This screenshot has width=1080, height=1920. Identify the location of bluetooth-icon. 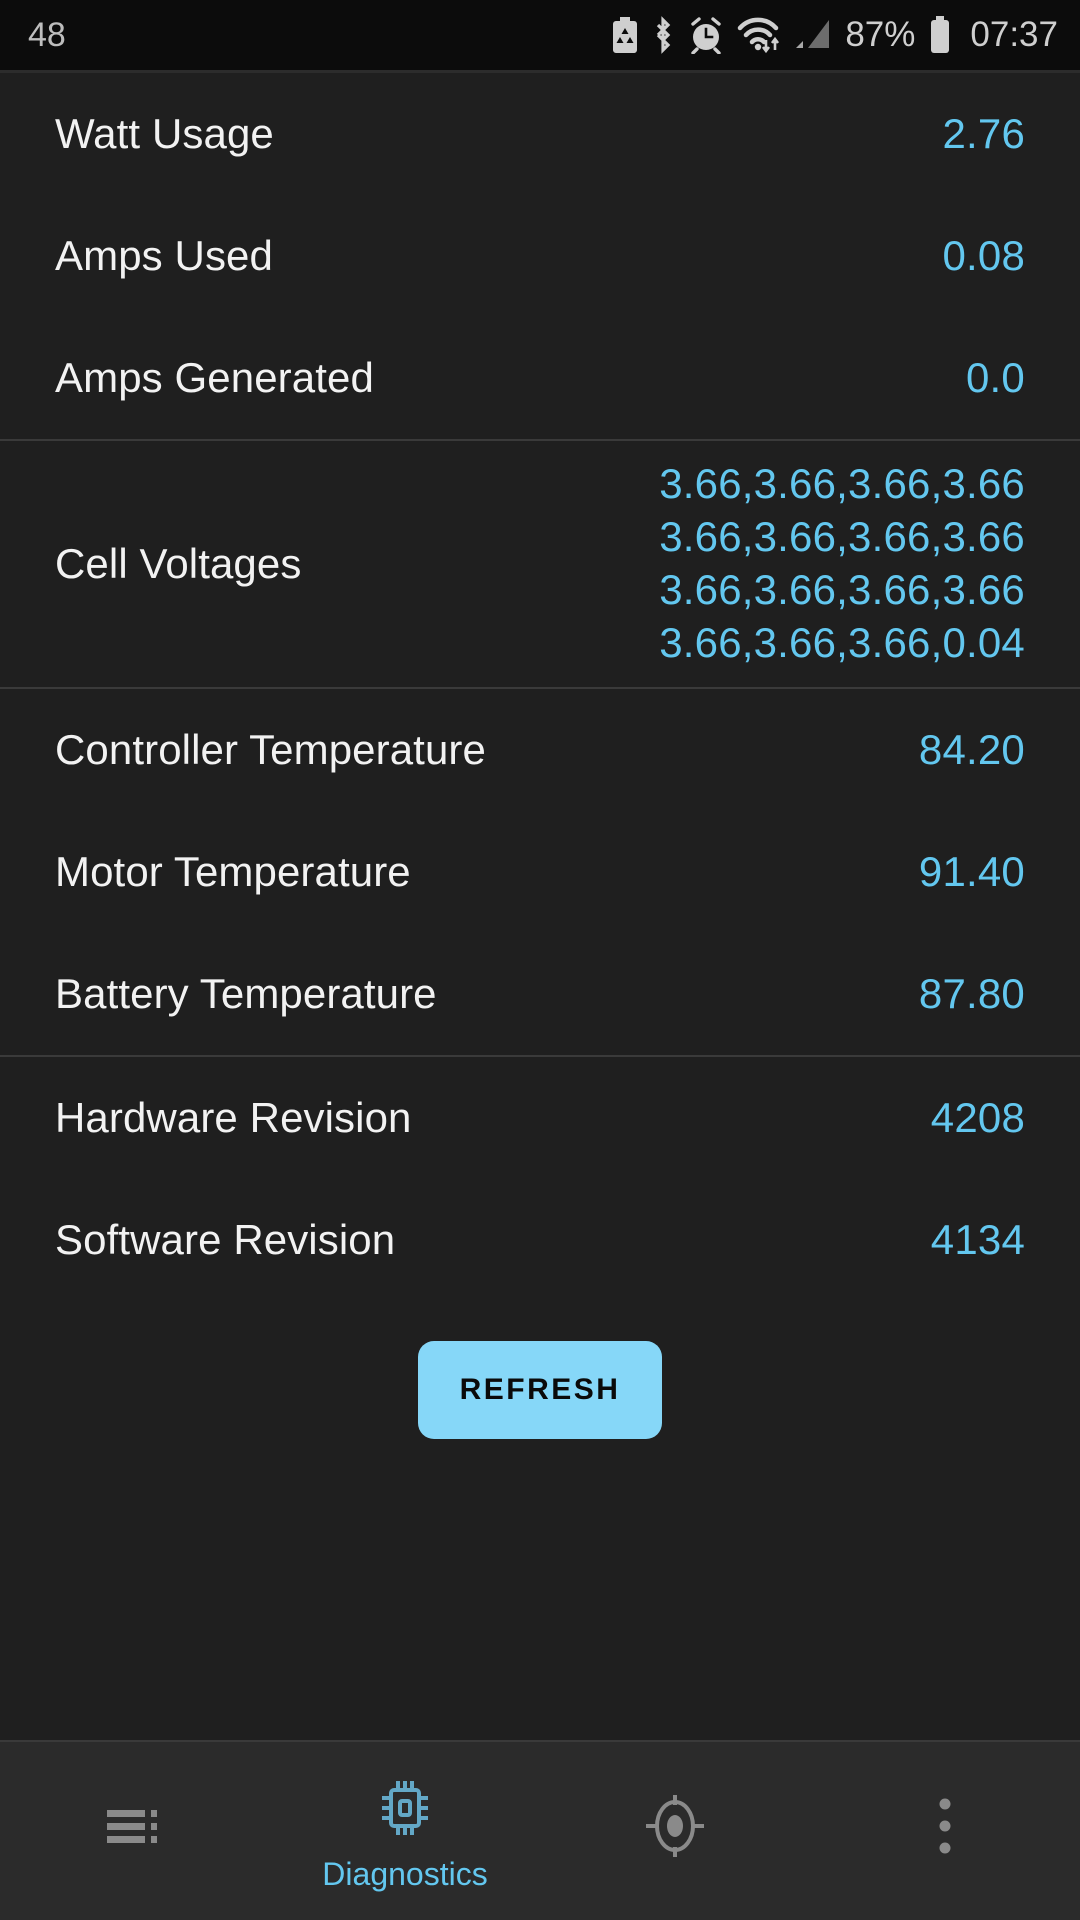
(663, 35).